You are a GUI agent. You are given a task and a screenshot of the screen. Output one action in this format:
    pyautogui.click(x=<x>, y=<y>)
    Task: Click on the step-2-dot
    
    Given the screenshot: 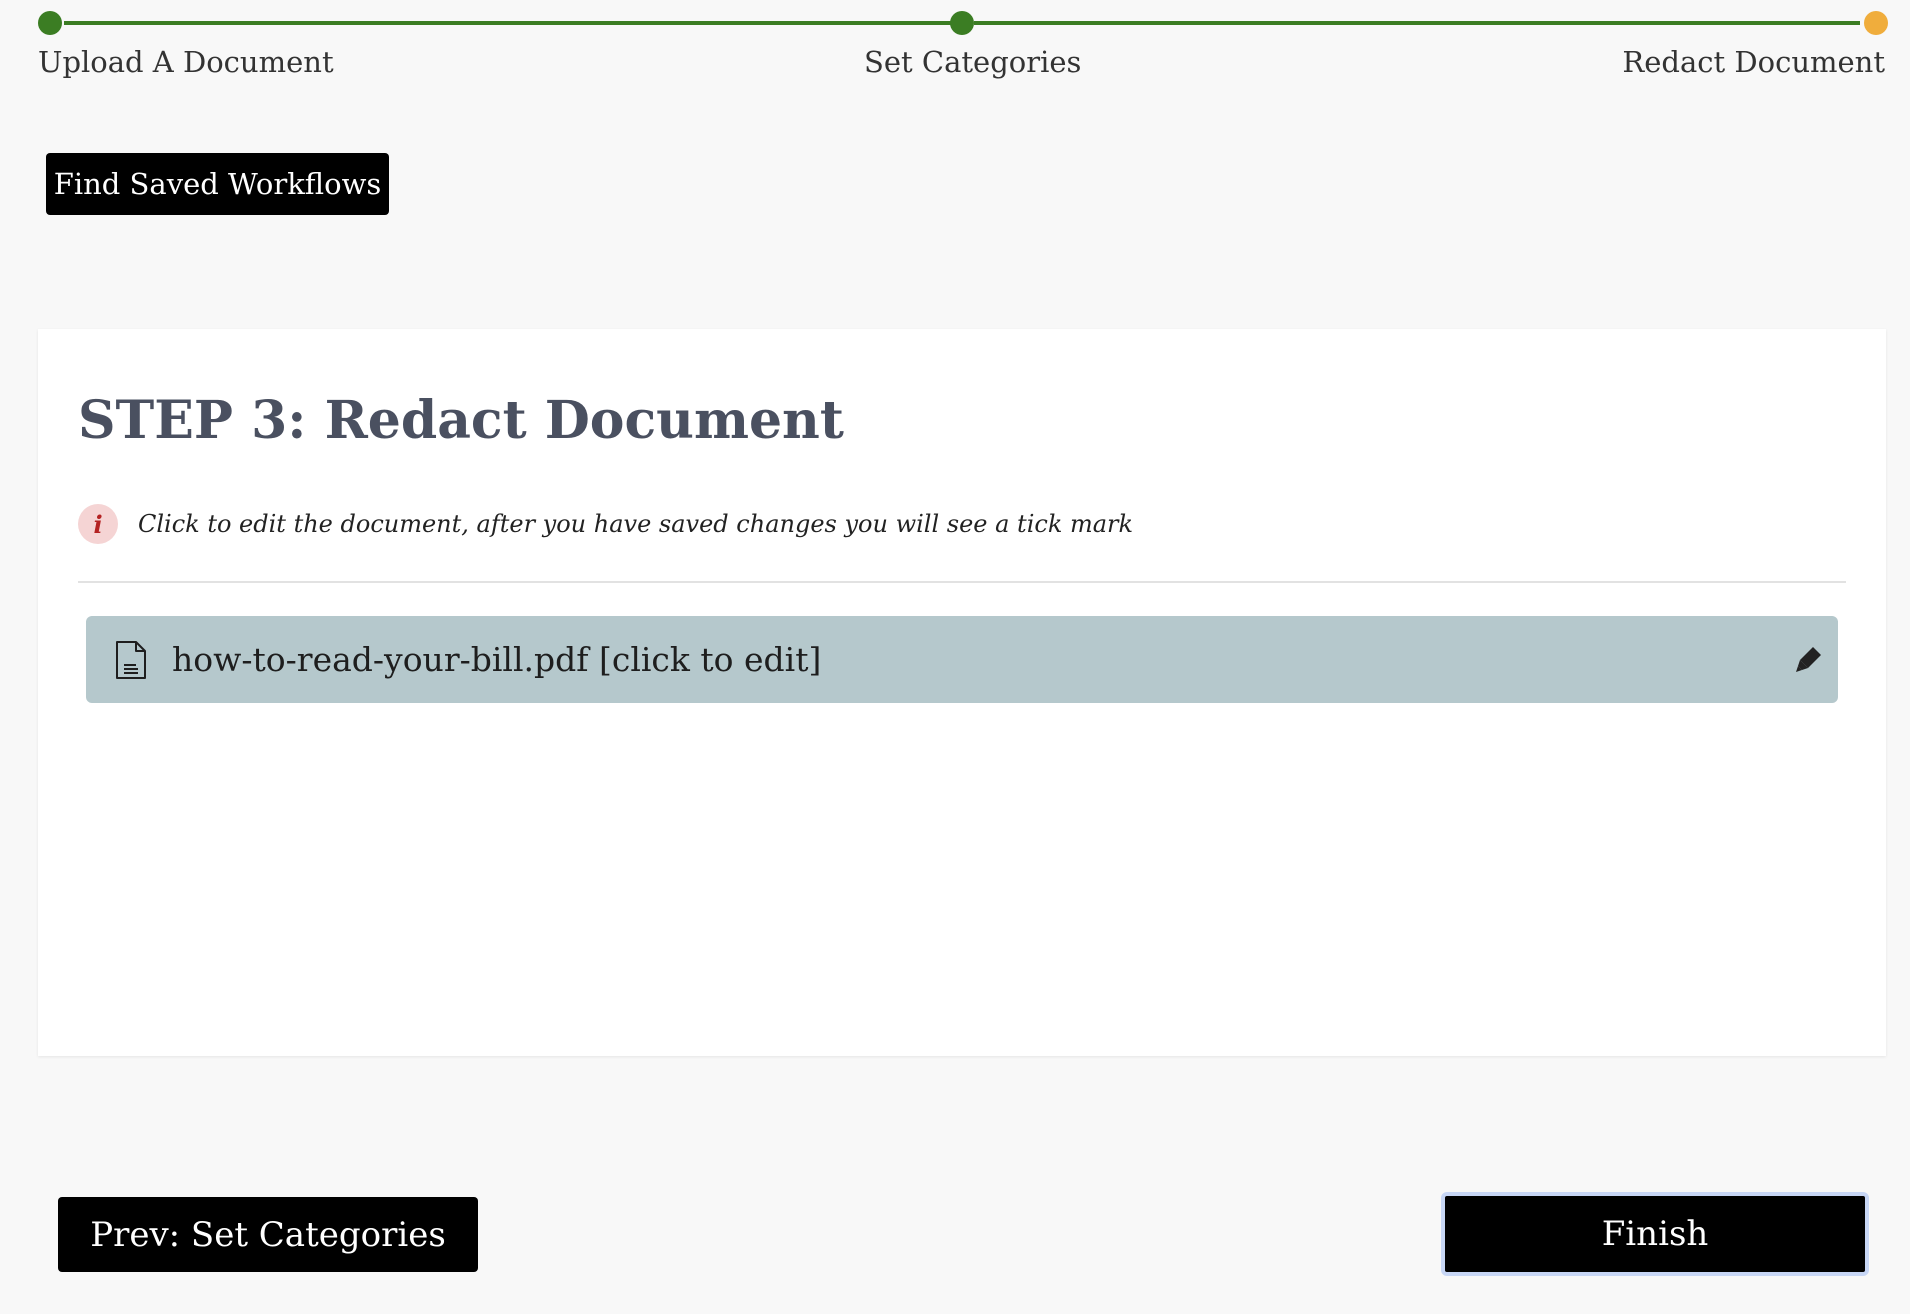 What is the action you would take?
    pyautogui.click(x=962, y=23)
    